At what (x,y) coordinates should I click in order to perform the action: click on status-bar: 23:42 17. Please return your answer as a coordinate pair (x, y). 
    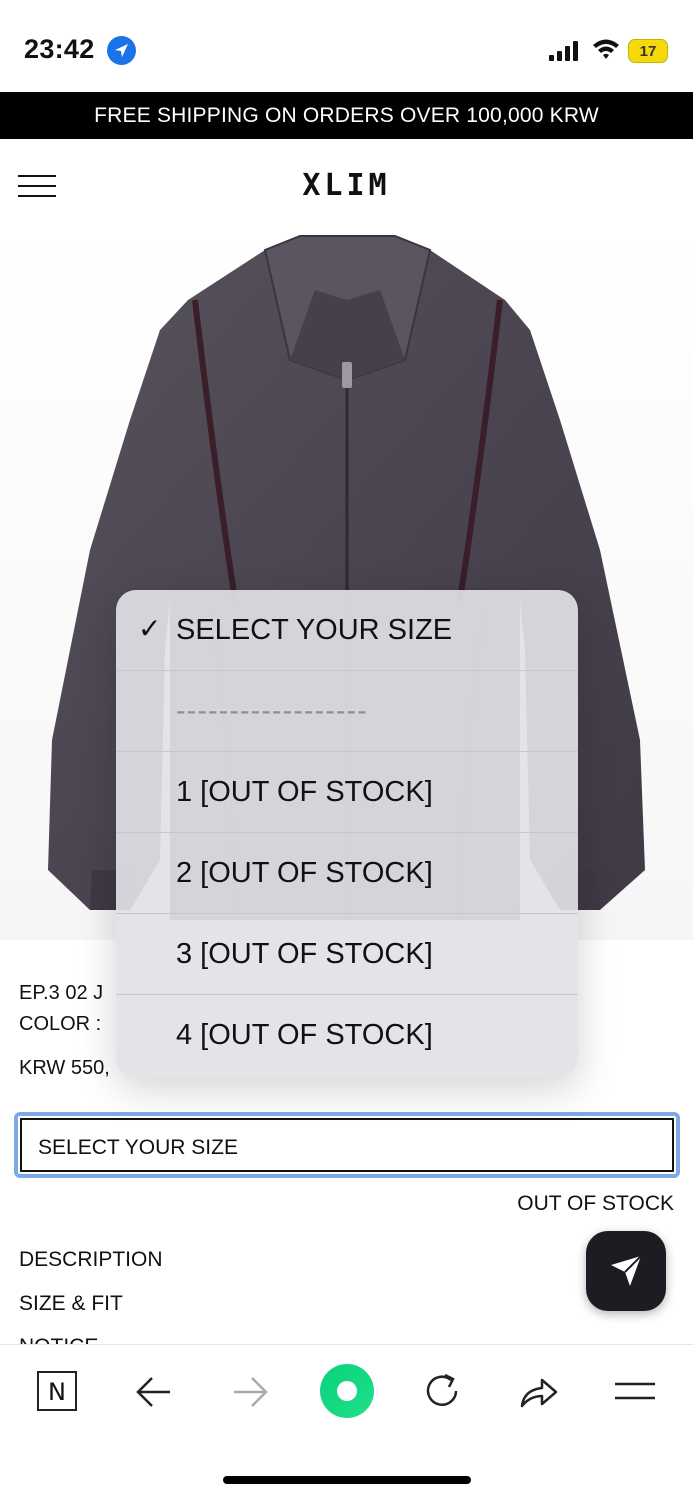
    Looking at the image, I should click on (346, 46).